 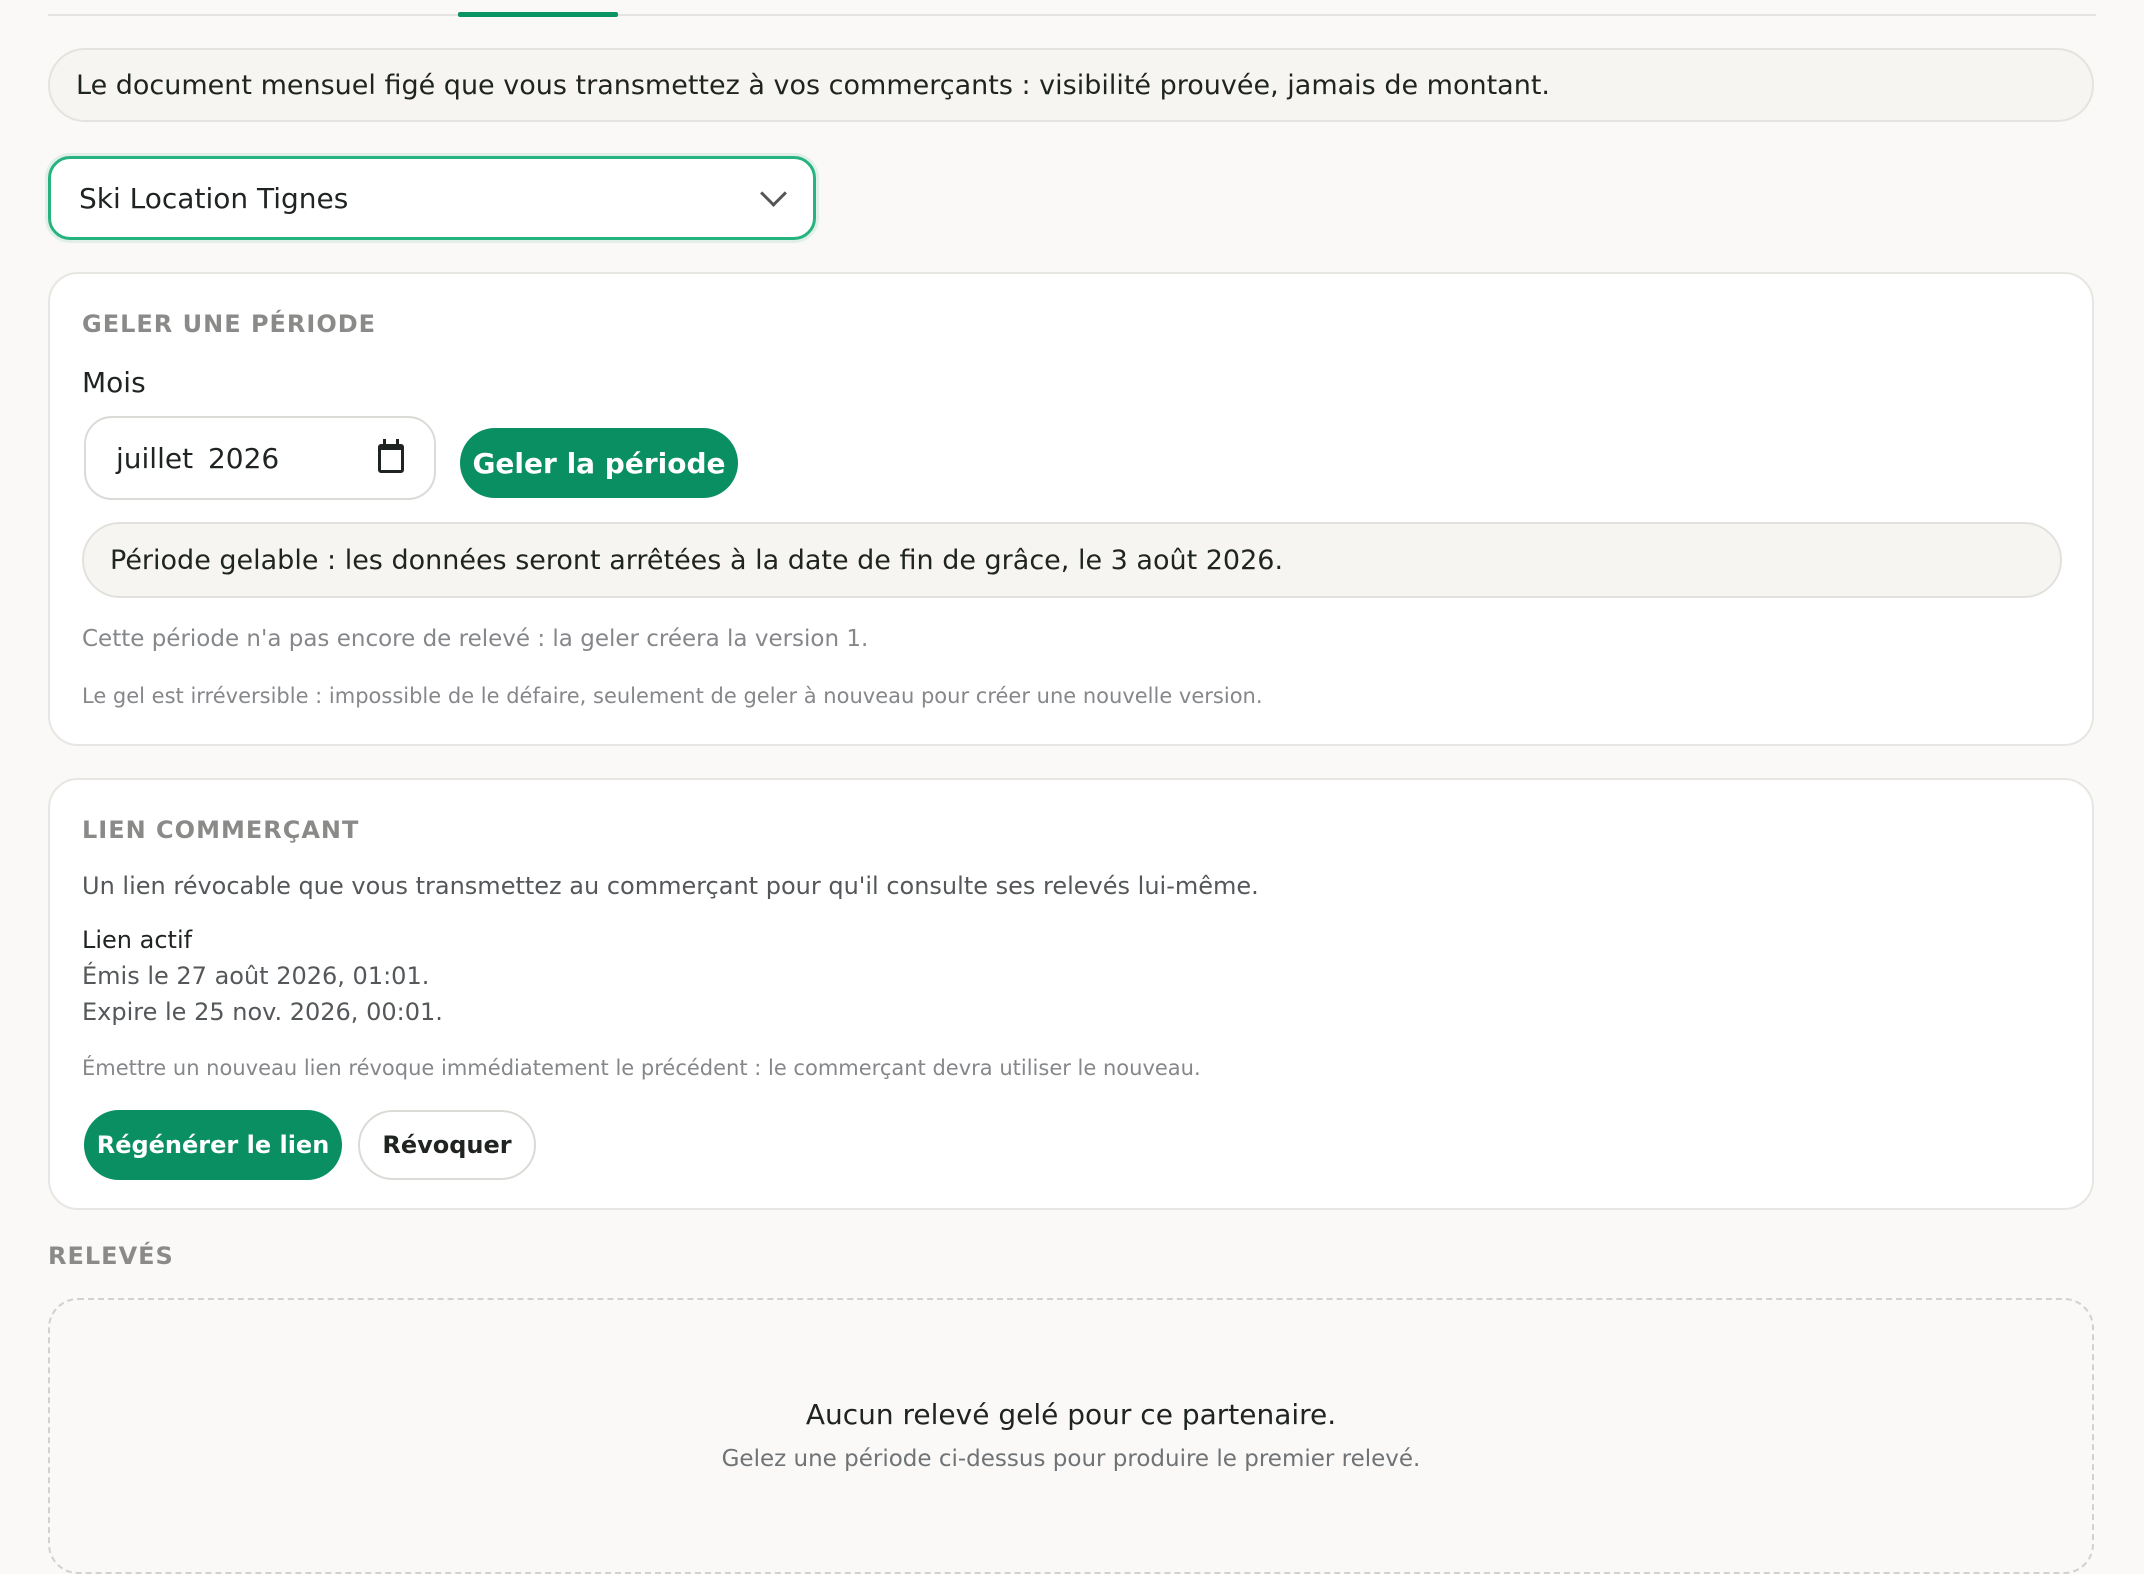 What do you see at coordinates (1071, 1414) in the screenshot?
I see `empty-state-title: Aucun relevé gelé pour ce partenaire.` at bounding box center [1071, 1414].